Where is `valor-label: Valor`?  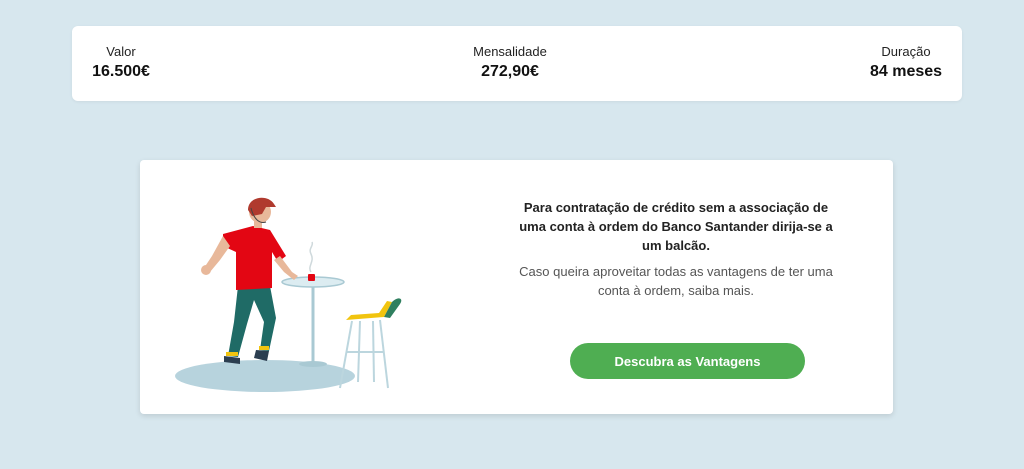
valor-label: Valor is located at coordinates (121, 51).